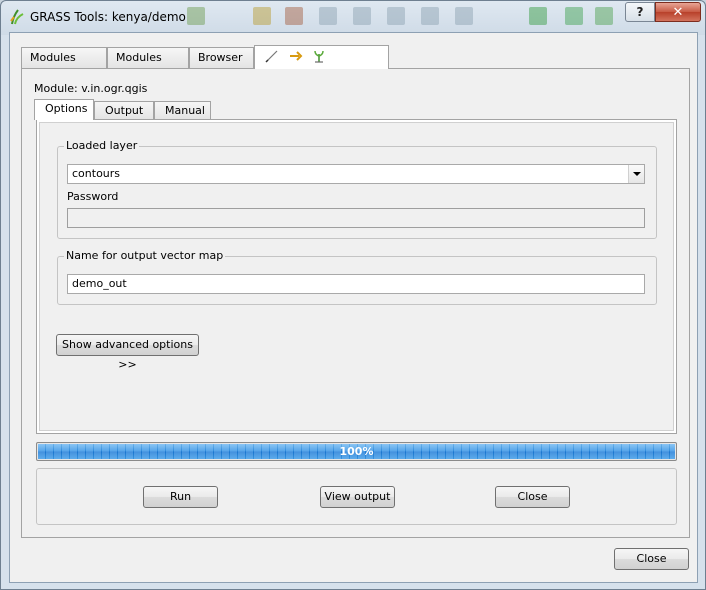 The height and width of the screenshot is (590, 706). I want to click on run-button: Run, so click(180, 497).